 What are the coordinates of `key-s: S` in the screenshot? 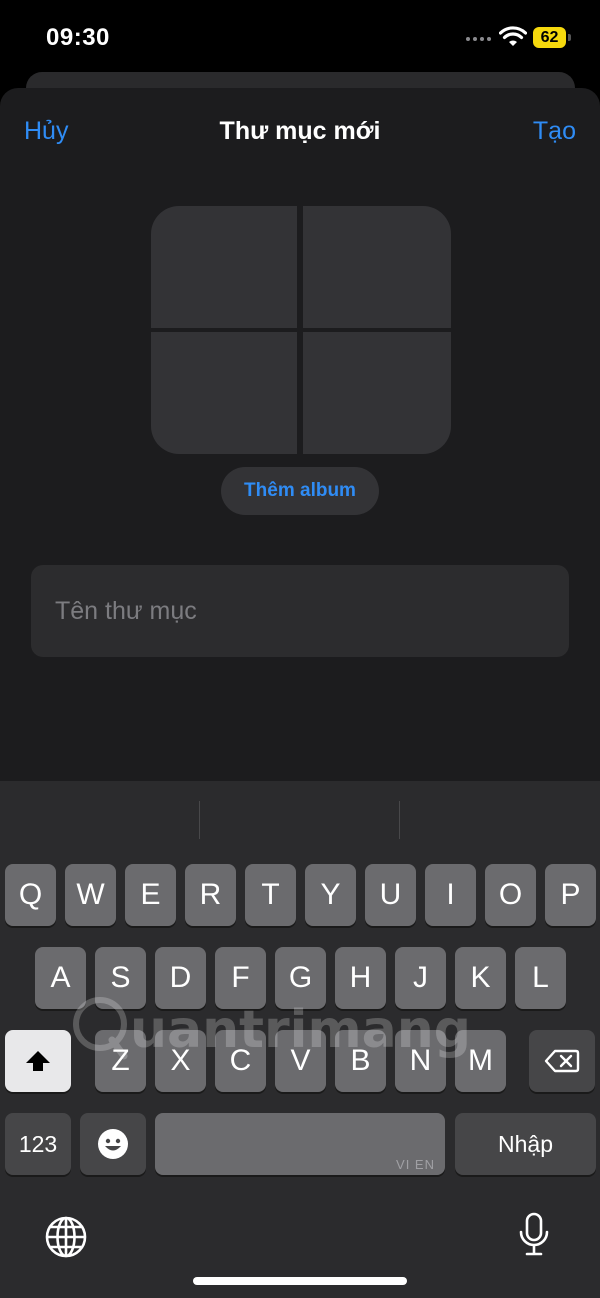 It's located at (120, 978).